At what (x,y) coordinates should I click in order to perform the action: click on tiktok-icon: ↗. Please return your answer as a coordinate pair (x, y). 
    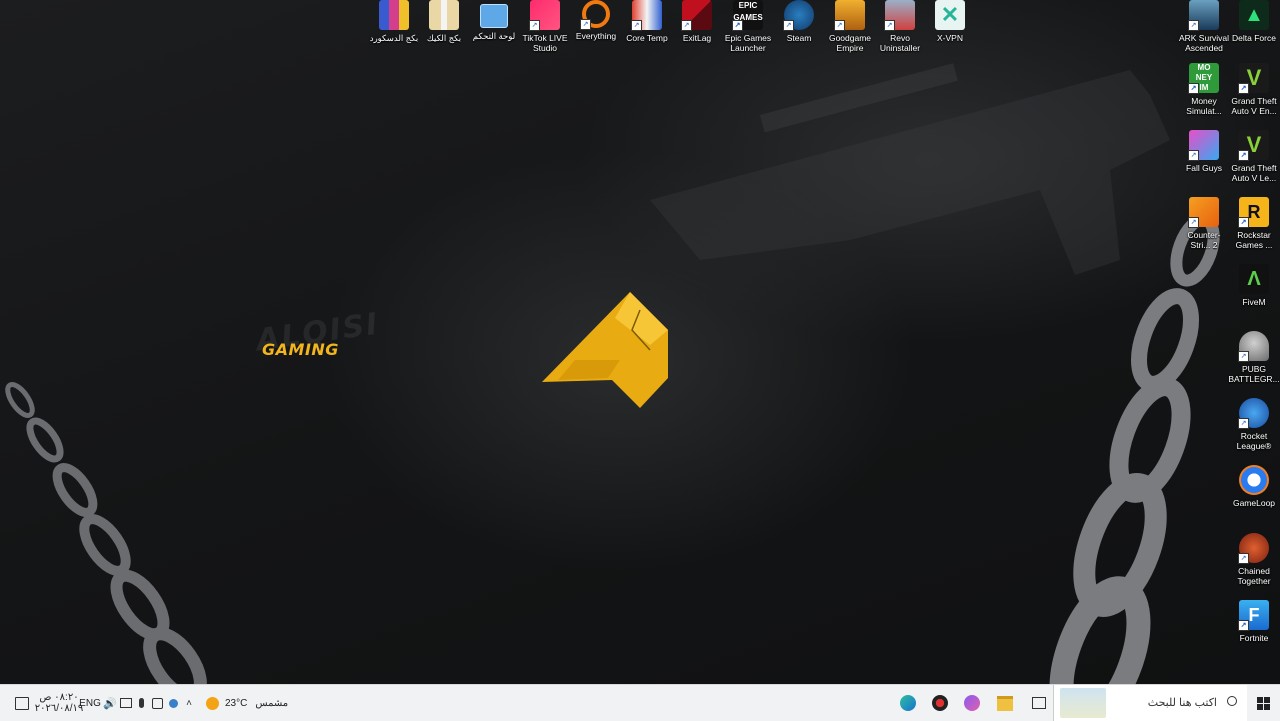
    Looking at the image, I should click on (544, 15).